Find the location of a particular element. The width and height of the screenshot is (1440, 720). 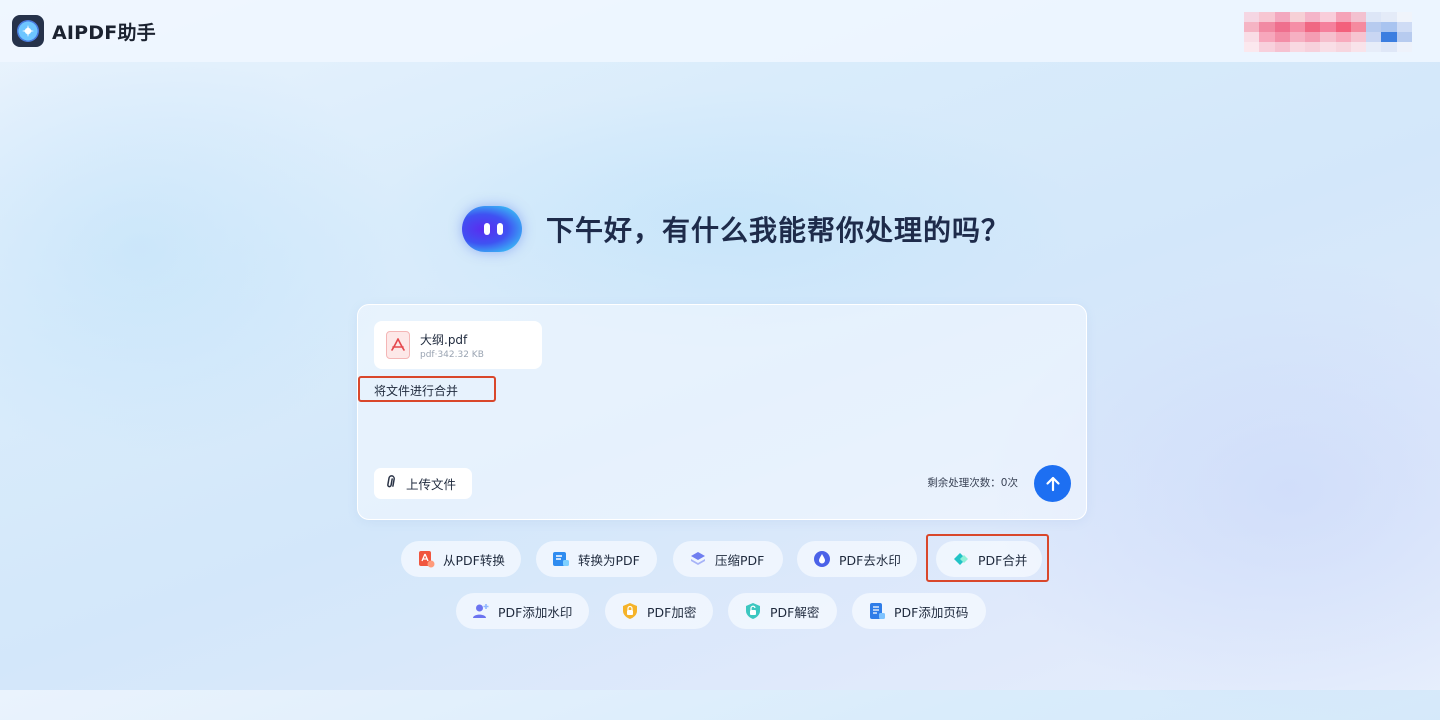

tool-chip-lock-pdf: PDF加密 is located at coordinates (659, 611).